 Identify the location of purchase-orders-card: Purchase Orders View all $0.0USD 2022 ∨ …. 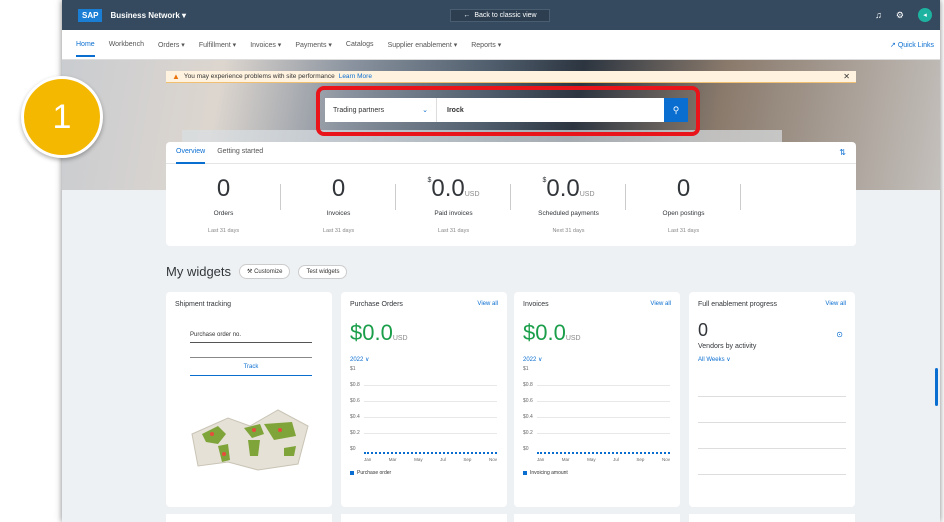
(424, 399).